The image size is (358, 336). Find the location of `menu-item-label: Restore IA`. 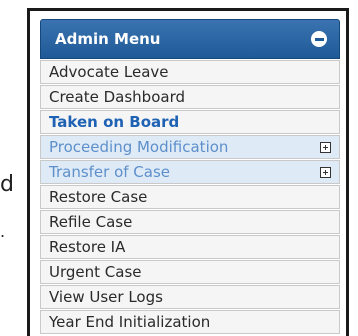

menu-item-label: Restore IA is located at coordinates (87, 247).